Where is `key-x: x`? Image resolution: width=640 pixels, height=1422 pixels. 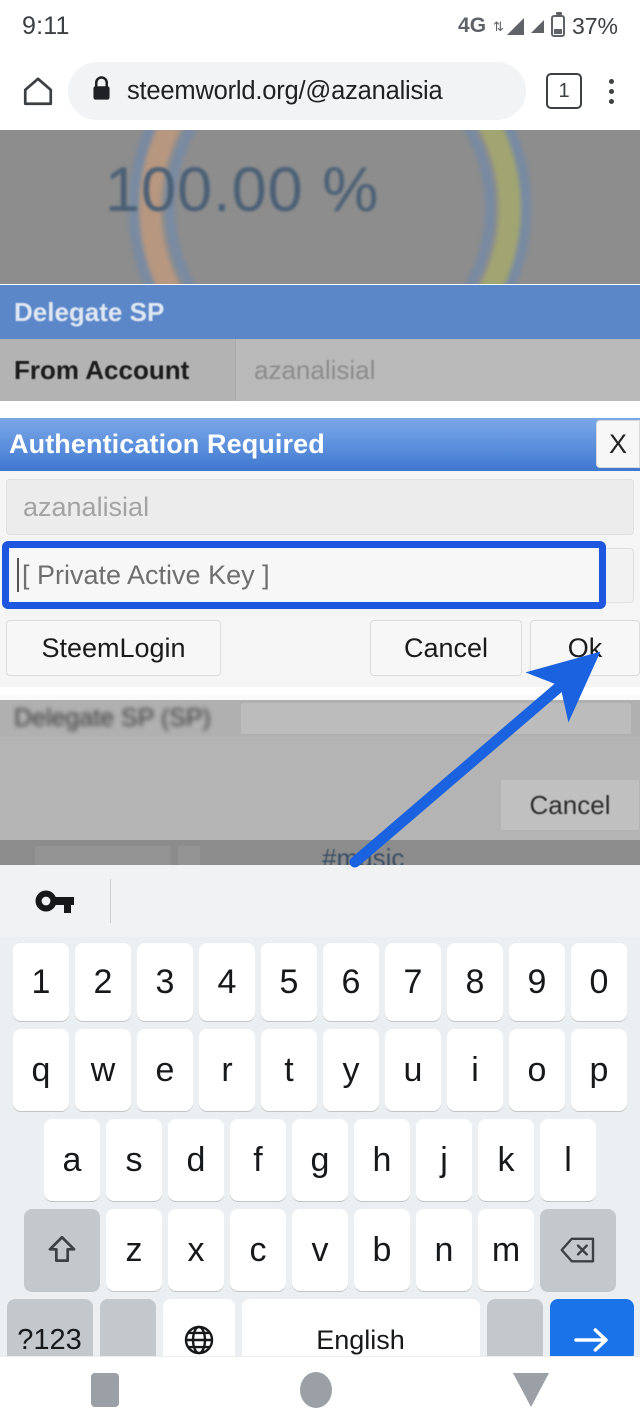
key-x: x is located at coordinates (196, 1250).